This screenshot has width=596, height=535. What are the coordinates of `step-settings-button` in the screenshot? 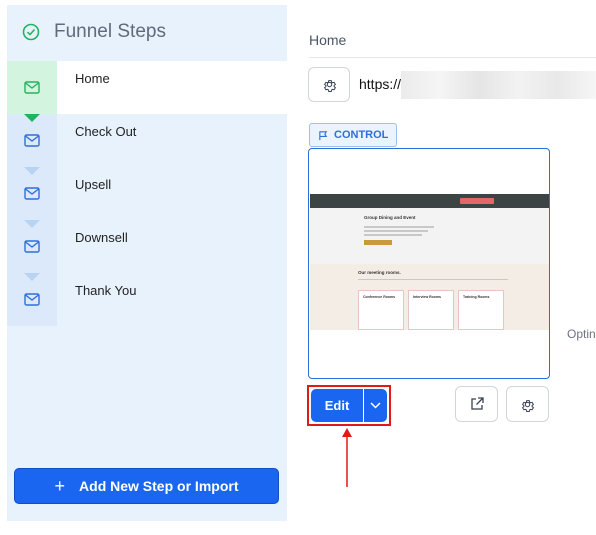 It's located at (527, 404).